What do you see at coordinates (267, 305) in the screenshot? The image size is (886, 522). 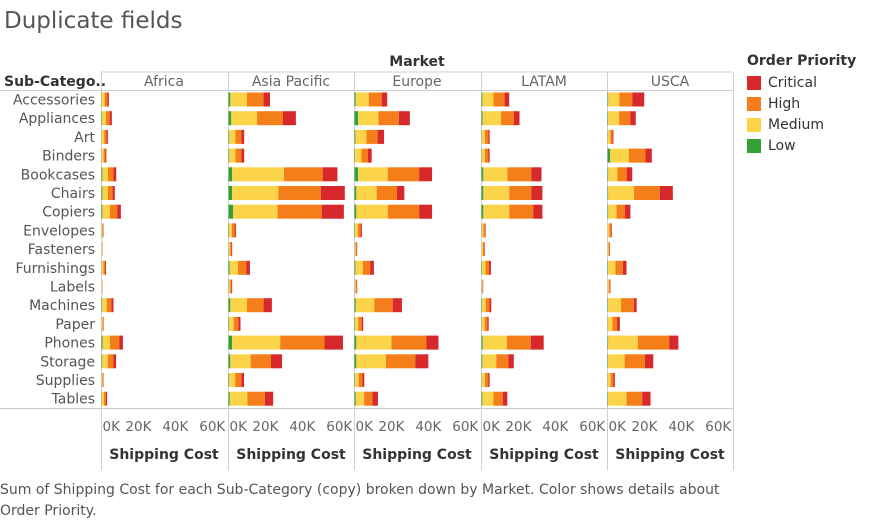 I see `bar-asia-pacific-machines-critical` at bounding box center [267, 305].